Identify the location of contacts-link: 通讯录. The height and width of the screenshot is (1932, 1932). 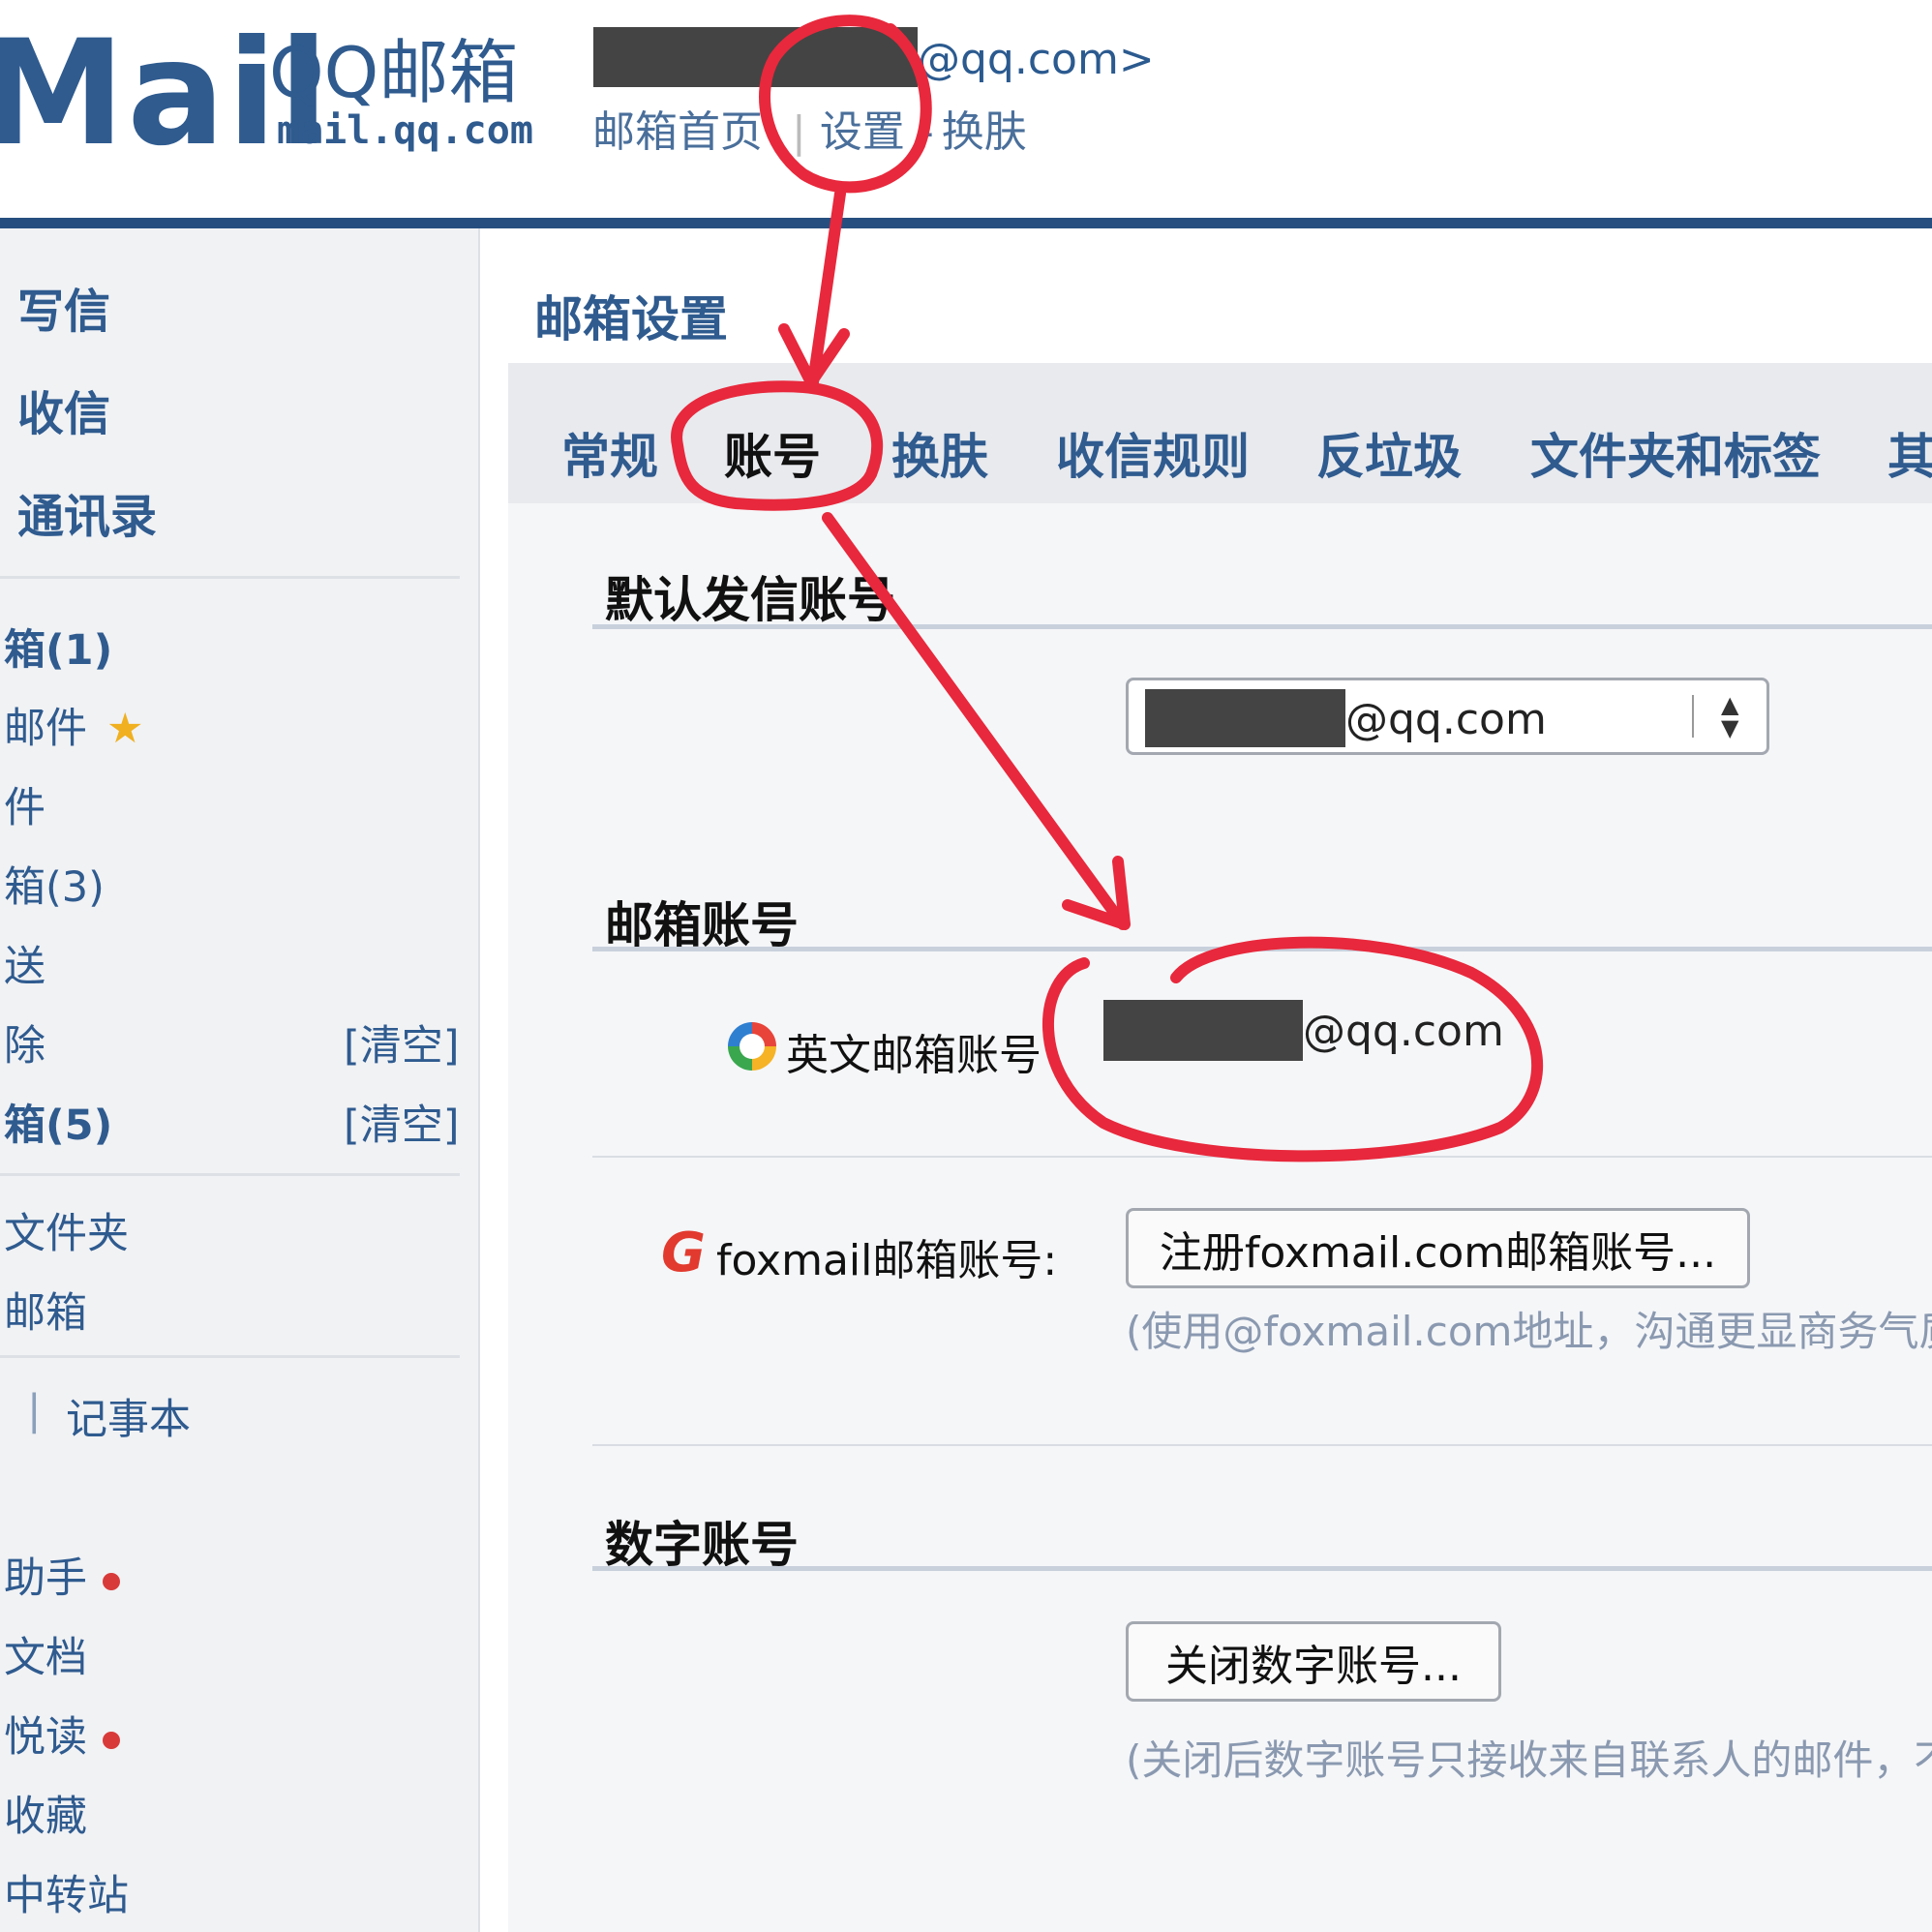
(87, 512).